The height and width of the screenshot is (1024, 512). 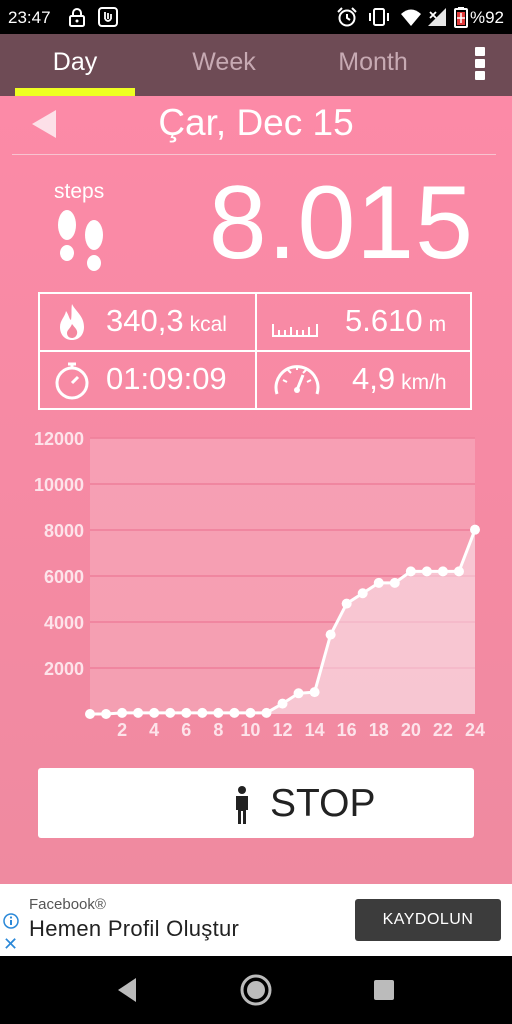 What do you see at coordinates (411, 17) in the screenshot?
I see `wifi-icon` at bounding box center [411, 17].